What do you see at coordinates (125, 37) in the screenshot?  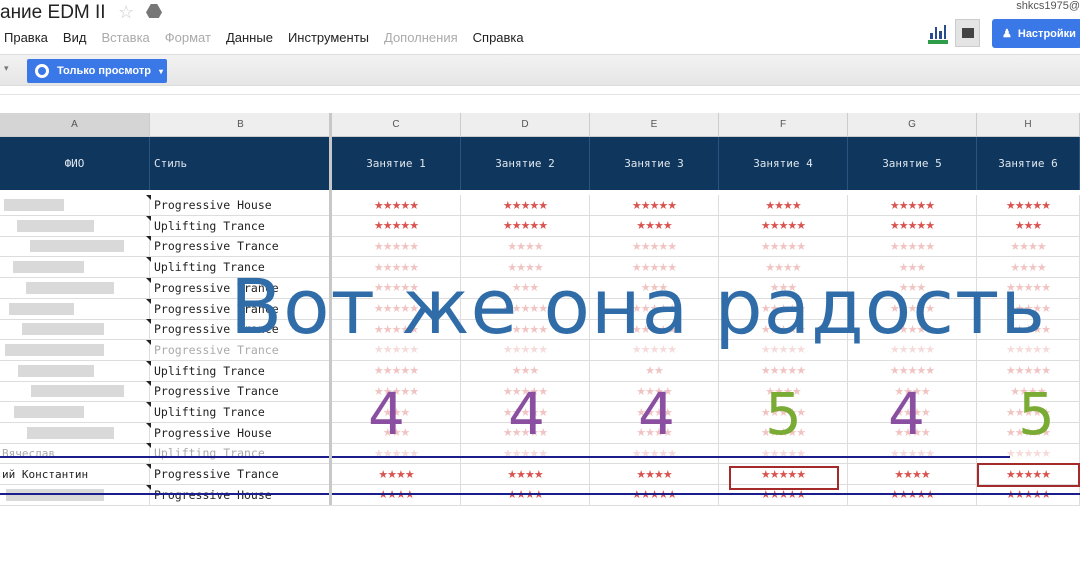 I see `menu-item-2: Вставка` at bounding box center [125, 37].